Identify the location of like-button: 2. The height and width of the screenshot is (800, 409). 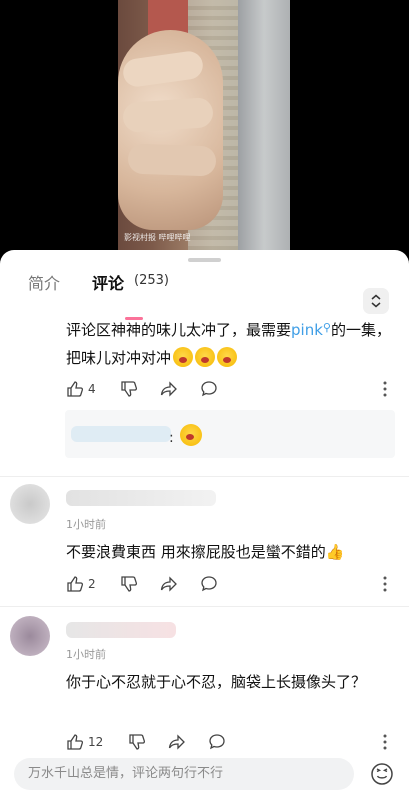
(81, 584).